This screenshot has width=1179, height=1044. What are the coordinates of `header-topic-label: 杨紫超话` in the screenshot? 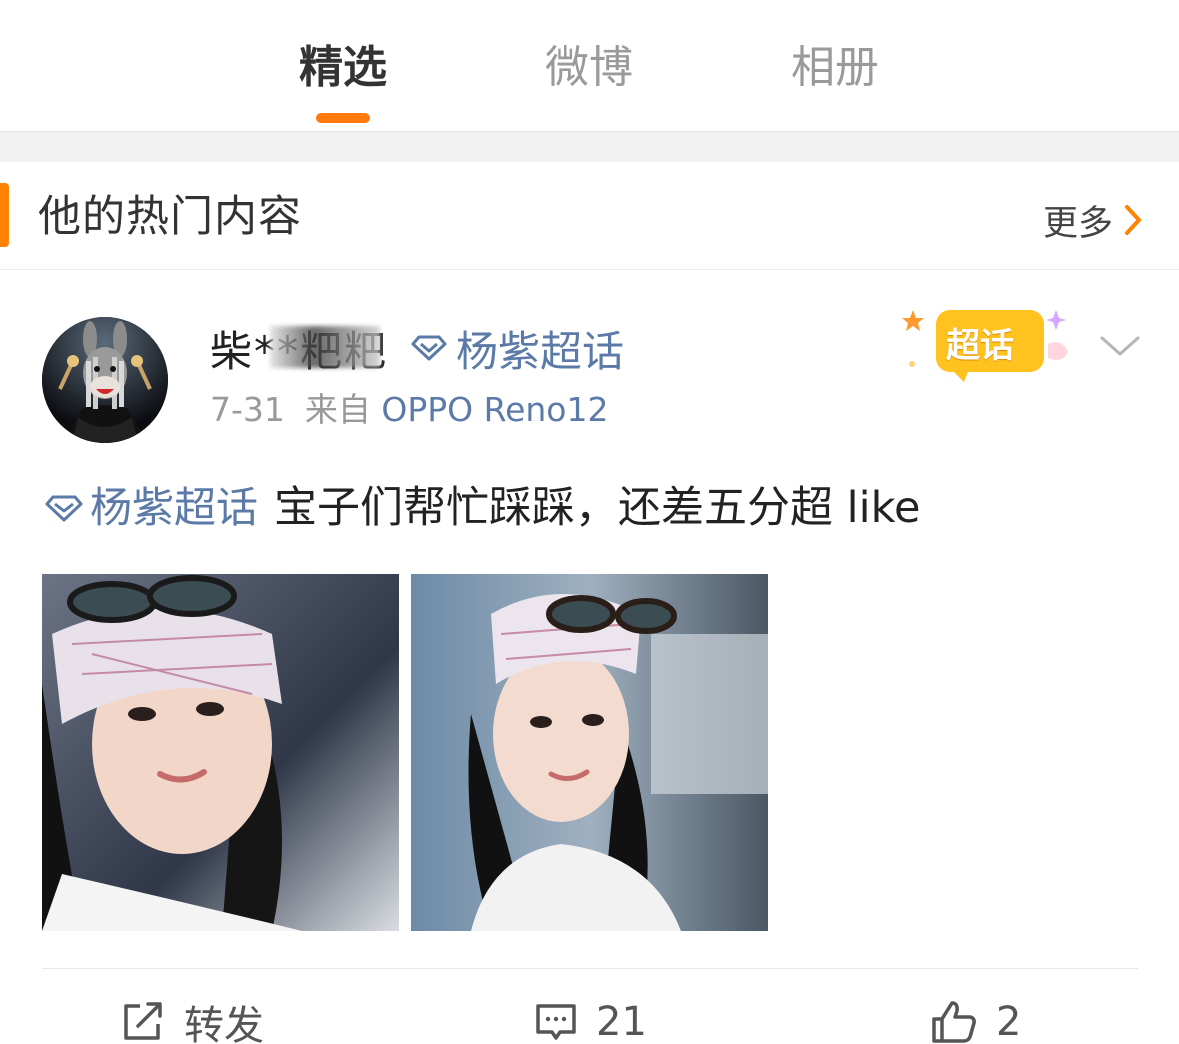 It's located at (540, 351).